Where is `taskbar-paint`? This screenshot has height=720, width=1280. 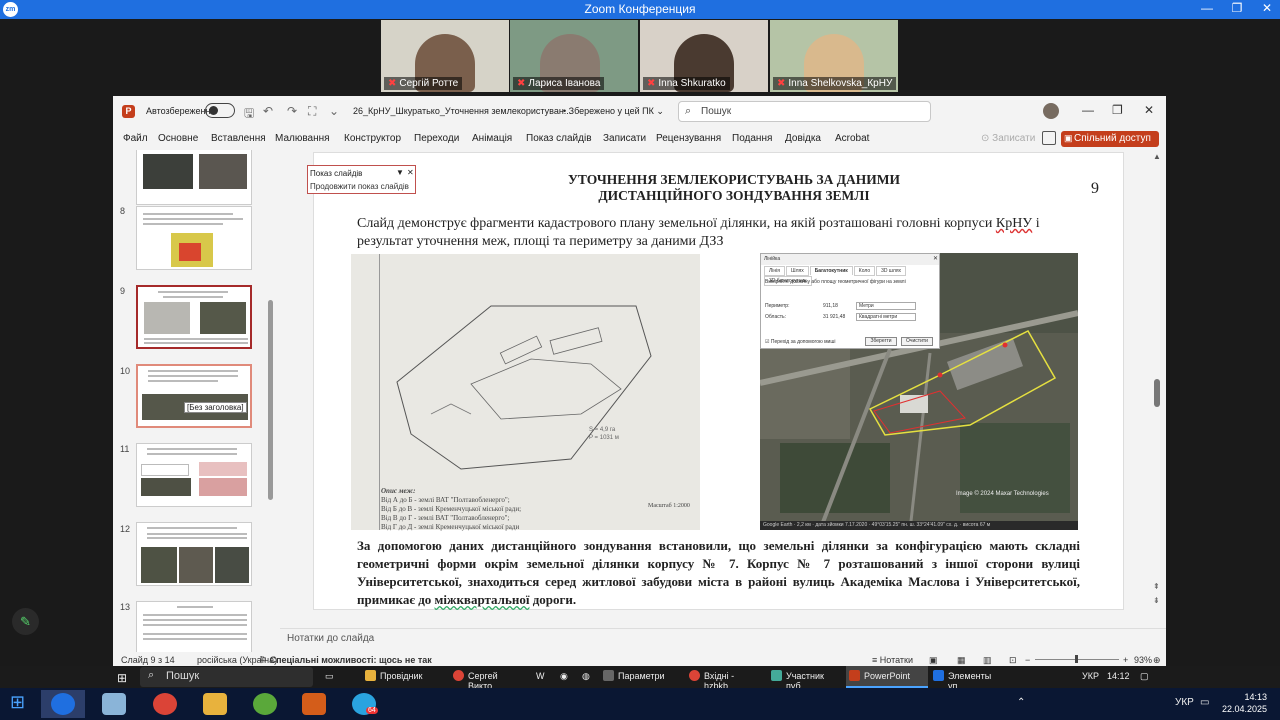 taskbar-paint is located at coordinates (114, 704).